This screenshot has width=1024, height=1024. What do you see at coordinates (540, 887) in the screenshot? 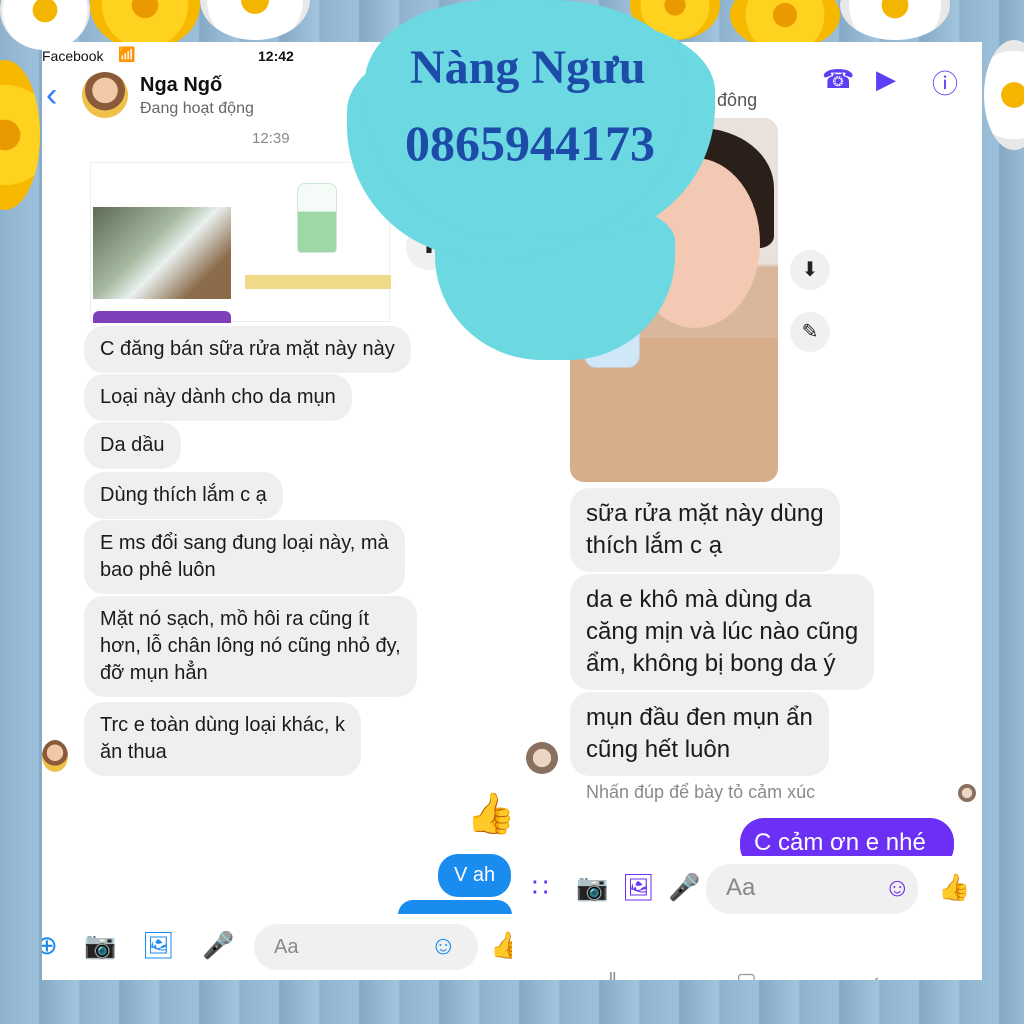
I see `menu-dots-icon: ∷` at bounding box center [540, 887].